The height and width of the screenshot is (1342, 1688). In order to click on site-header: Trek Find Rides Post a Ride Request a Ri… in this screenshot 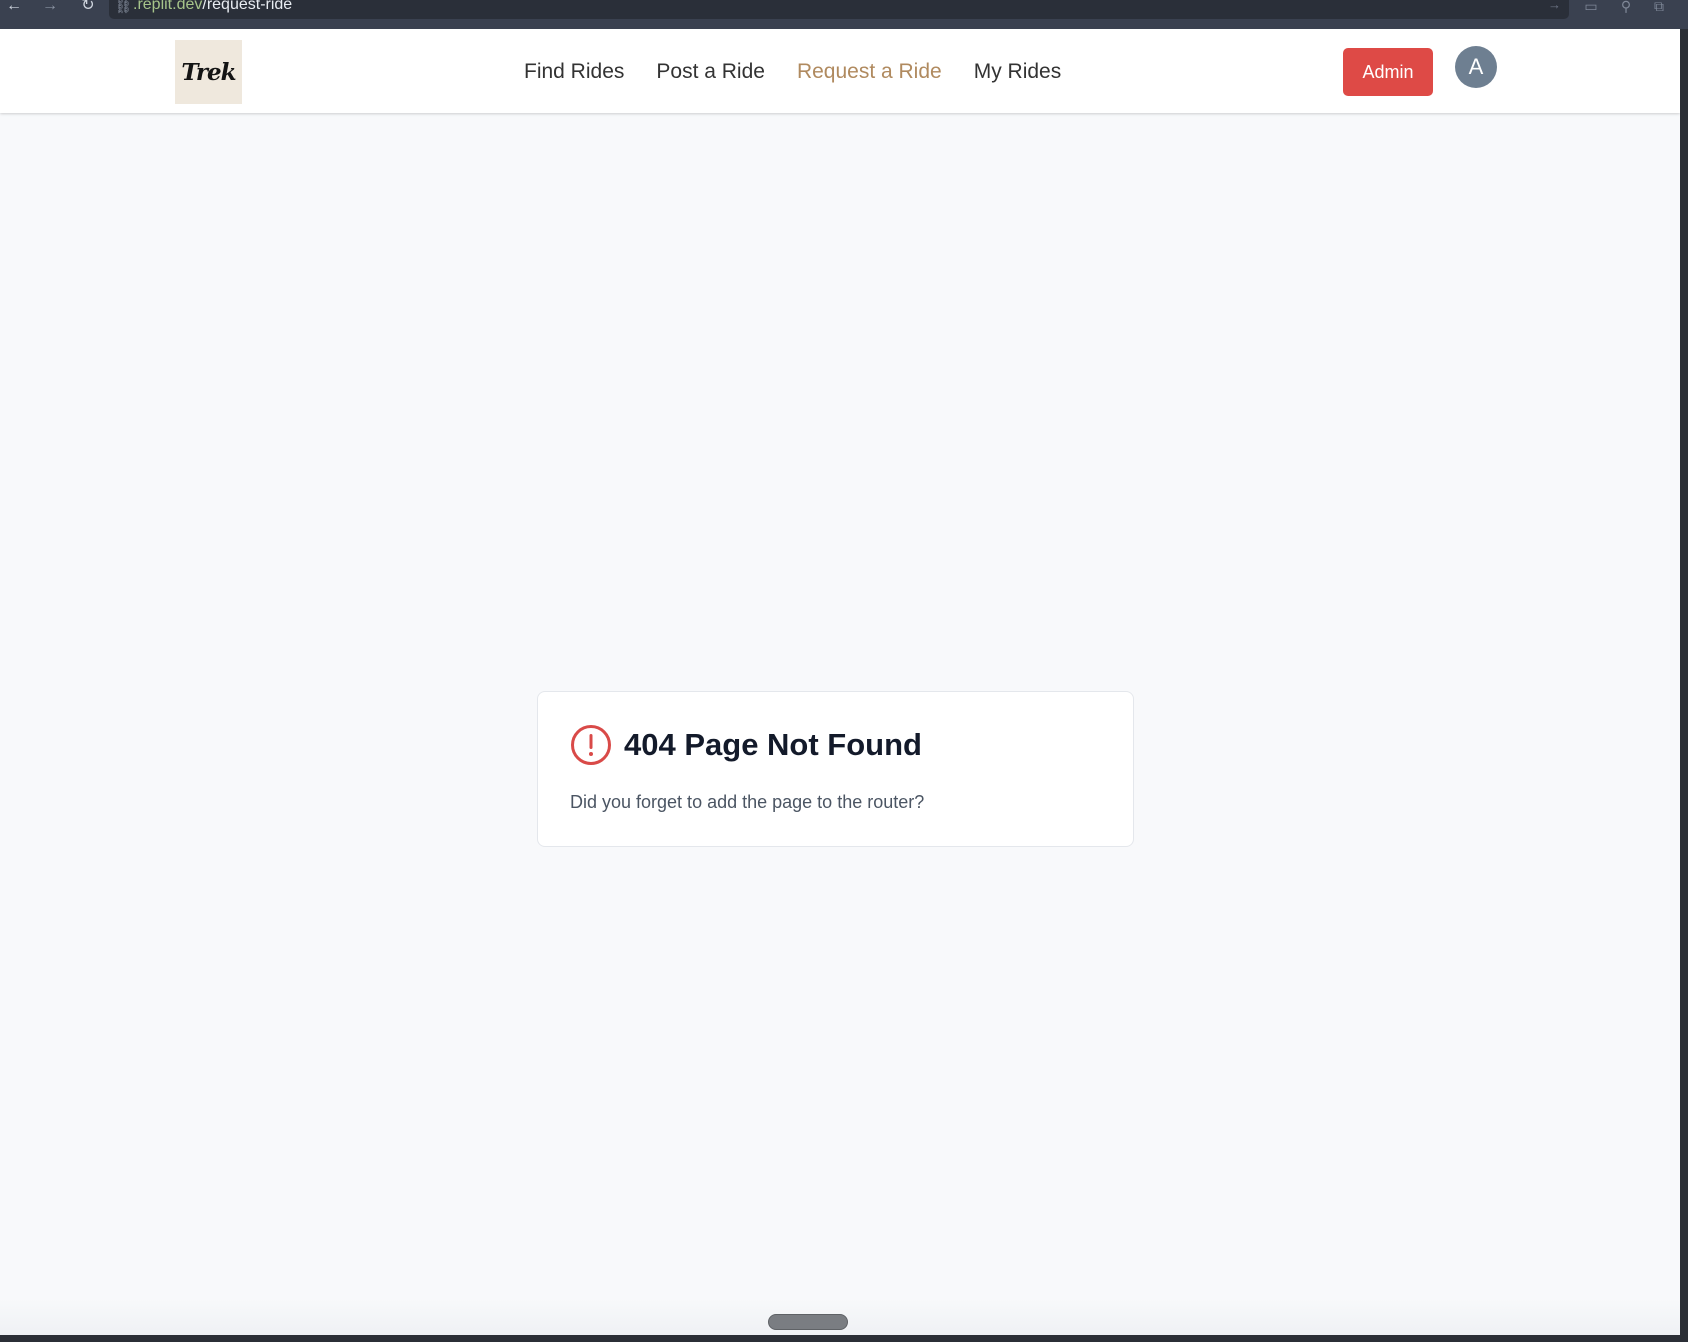, I will do `click(840, 71)`.